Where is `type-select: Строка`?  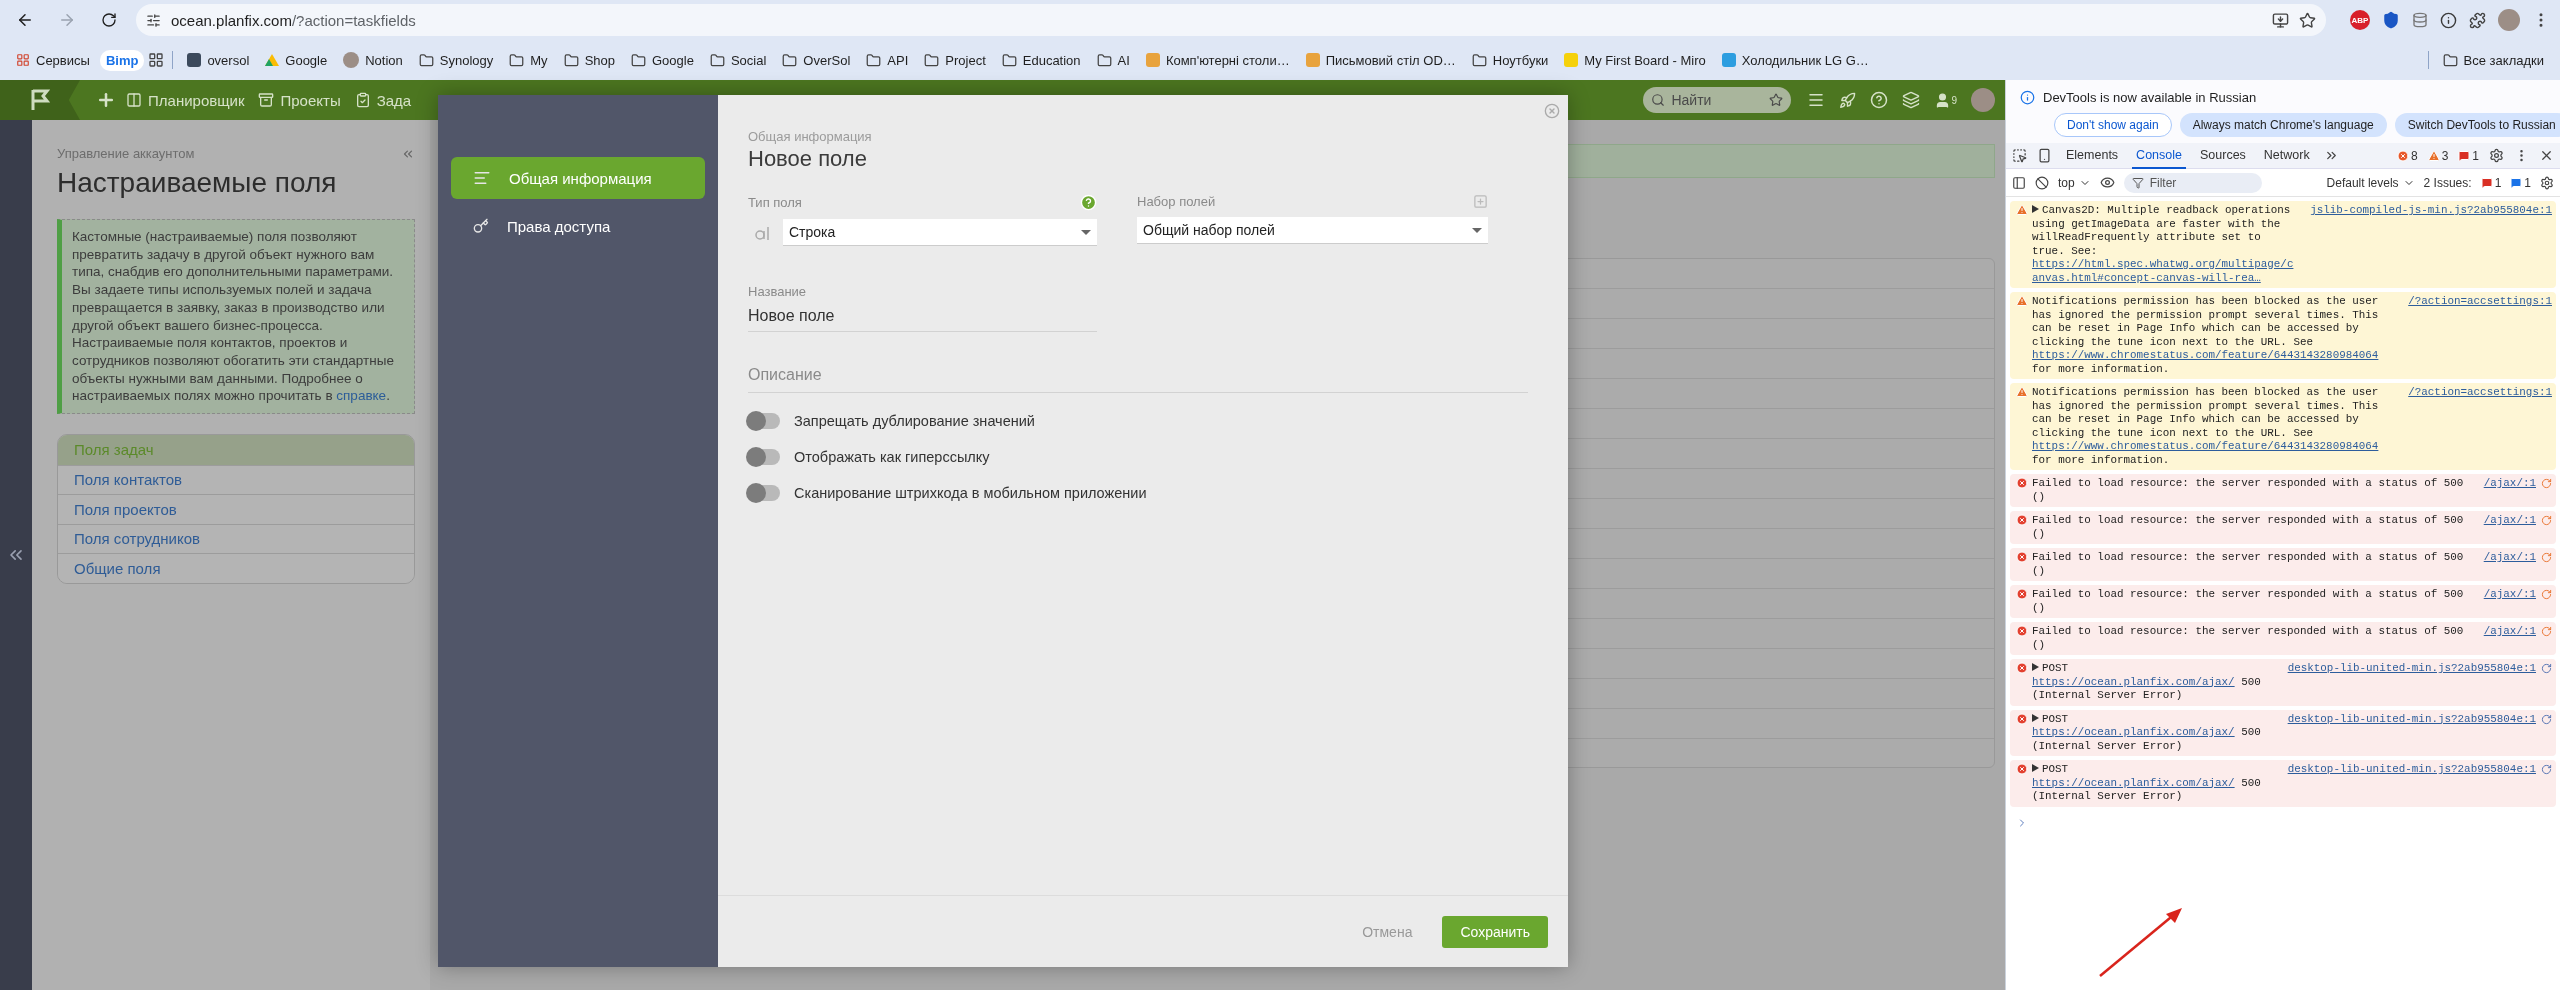
type-select: Строка is located at coordinates (940, 232).